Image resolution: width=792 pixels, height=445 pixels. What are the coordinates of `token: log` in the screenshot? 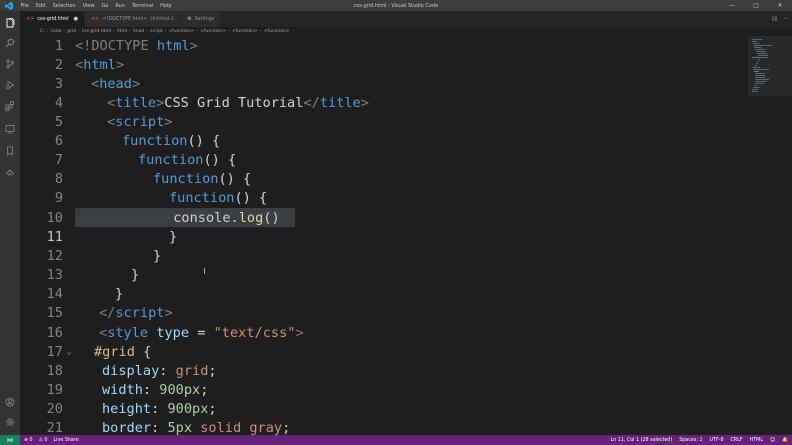 It's located at (251, 217).